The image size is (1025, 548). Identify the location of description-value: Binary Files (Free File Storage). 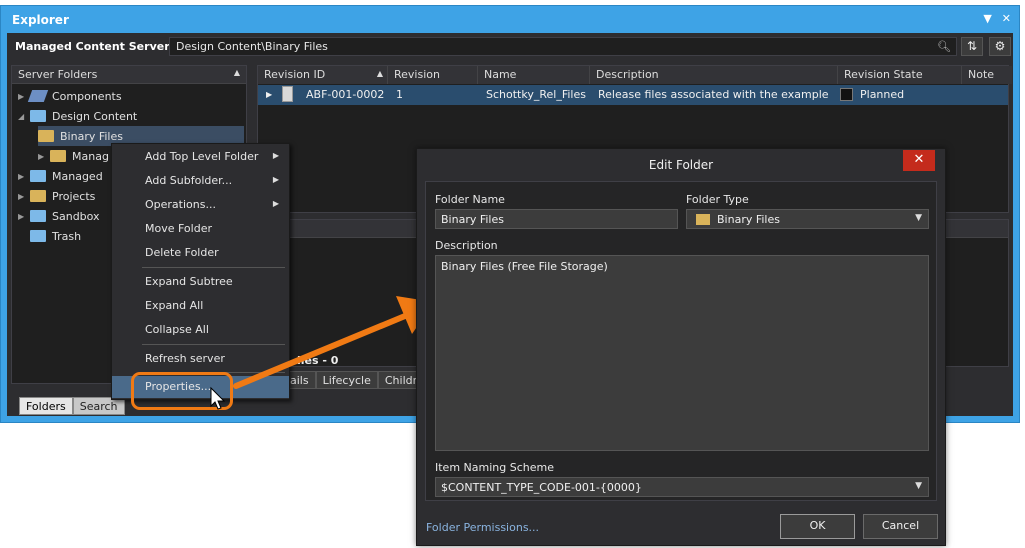
(524, 266).